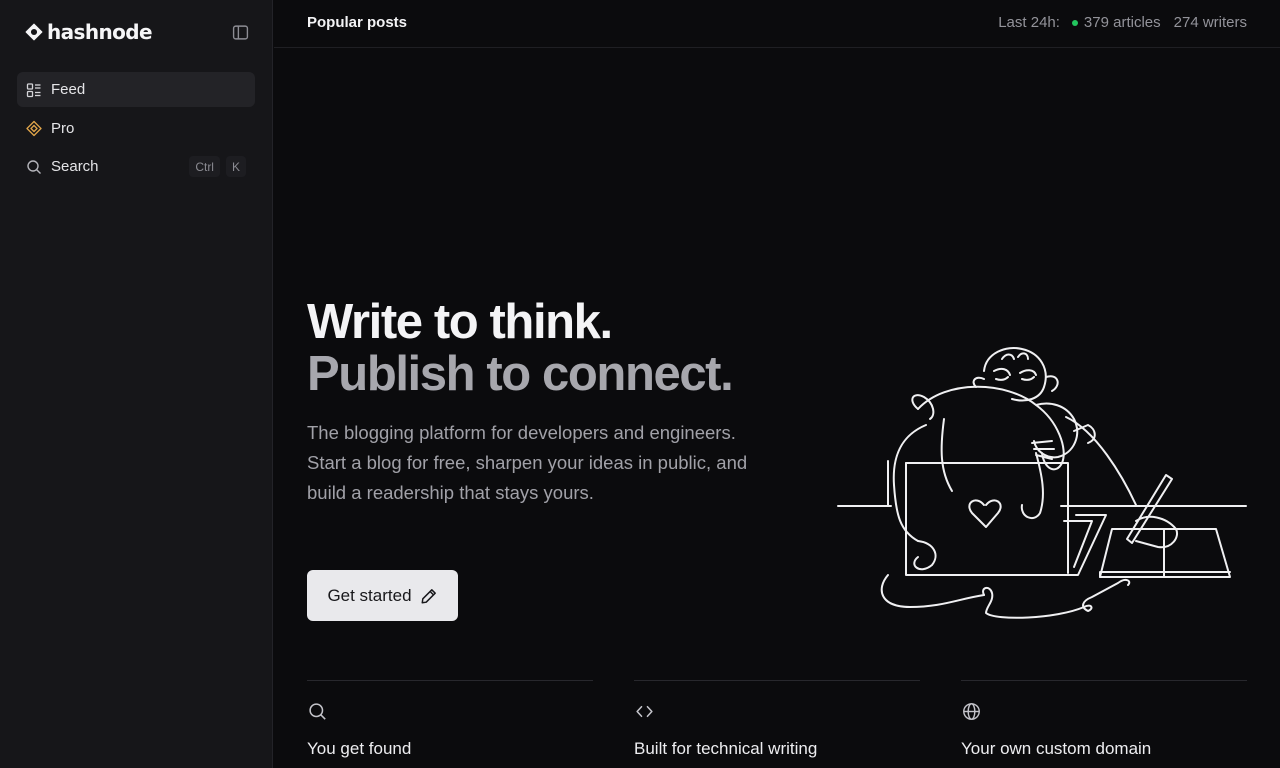  Describe the element at coordinates (75, 166) in the screenshot. I see `sidebar-item-label: Search` at that location.